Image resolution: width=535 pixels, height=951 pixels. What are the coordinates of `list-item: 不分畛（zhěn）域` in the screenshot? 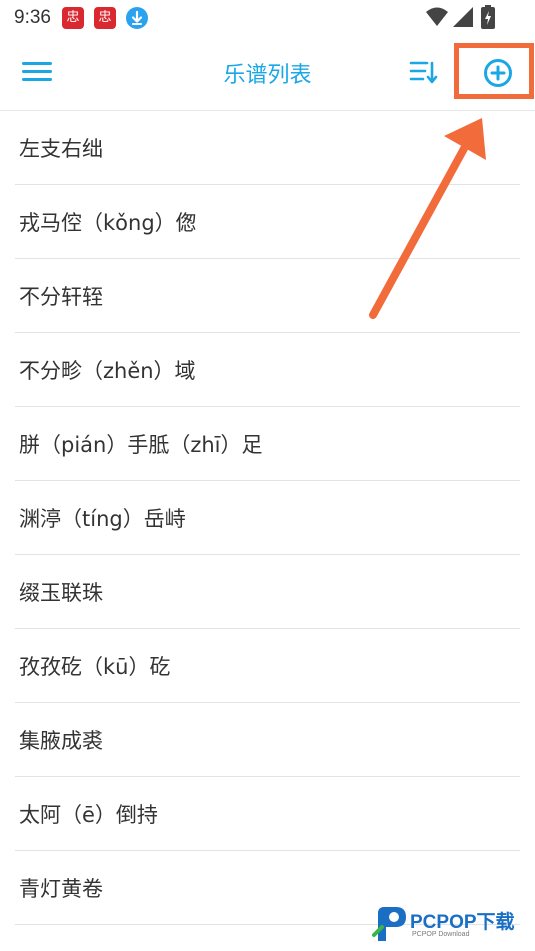 It's located at (267, 370).